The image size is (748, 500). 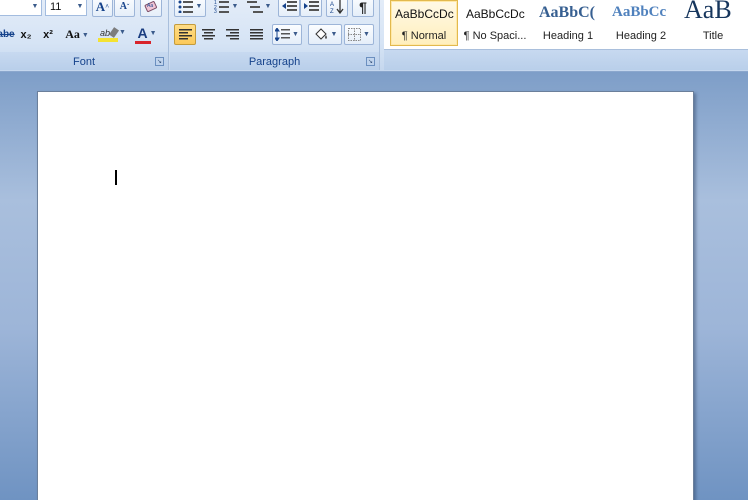 What do you see at coordinates (56, 6) in the screenshot?
I see `font-size-value: 11` at bounding box center [56, 6].